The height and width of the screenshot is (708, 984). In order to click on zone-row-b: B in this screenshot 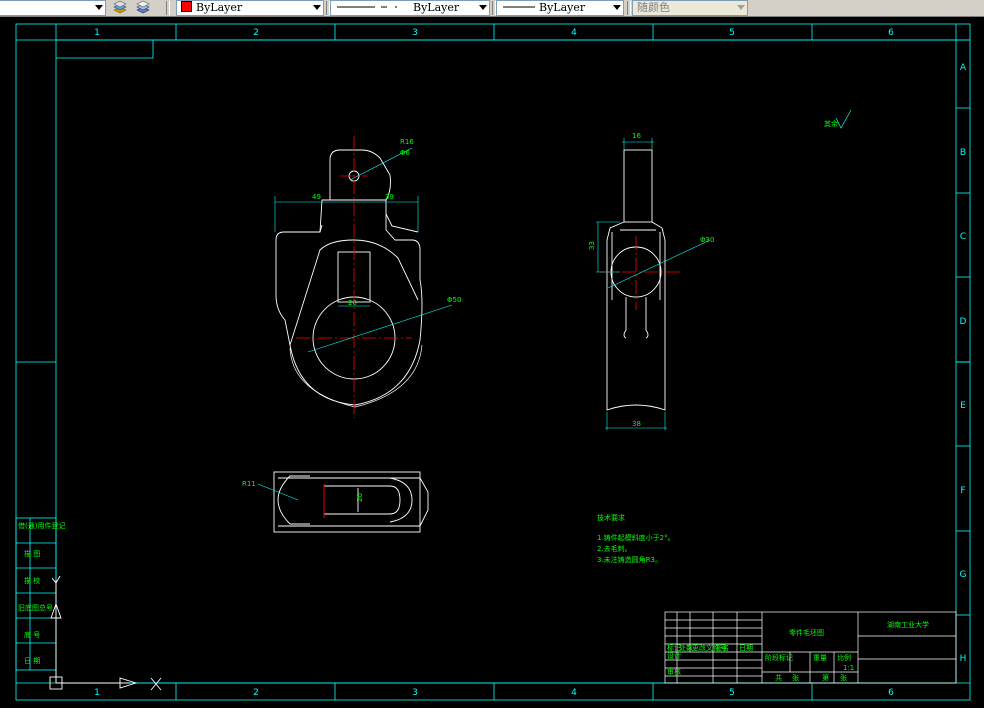, I will do `click(963, 153)`.